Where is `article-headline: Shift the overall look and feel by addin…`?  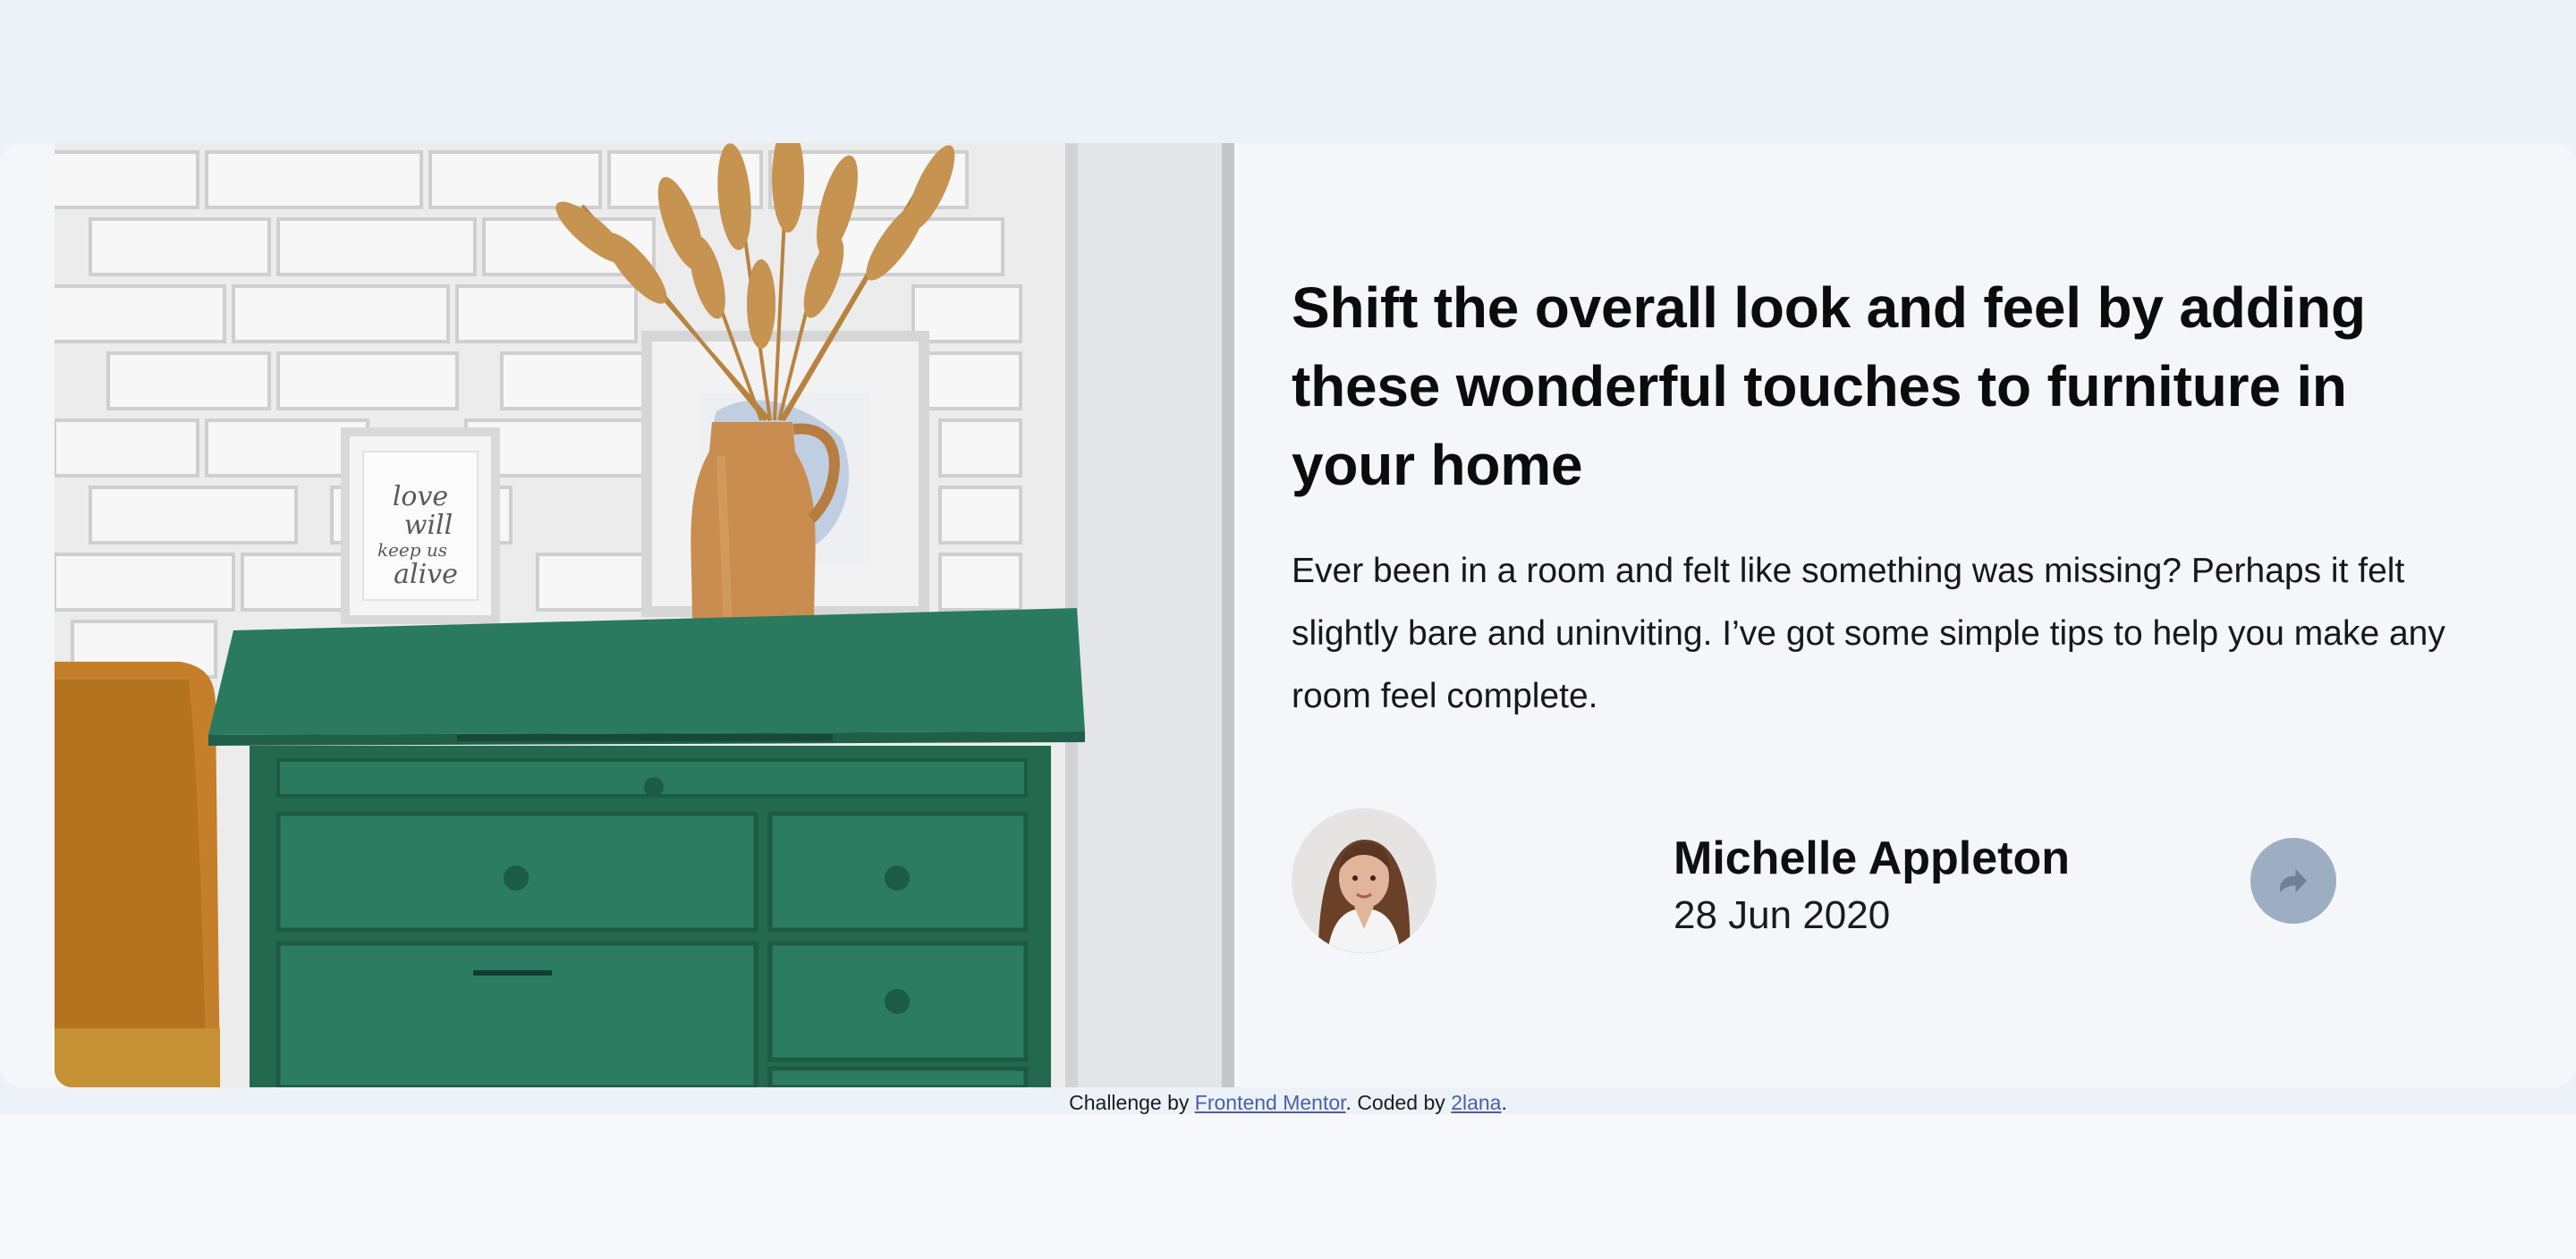 article-headline: Shift the overall look and feel by addin… is located at coordinates (1829, 386).